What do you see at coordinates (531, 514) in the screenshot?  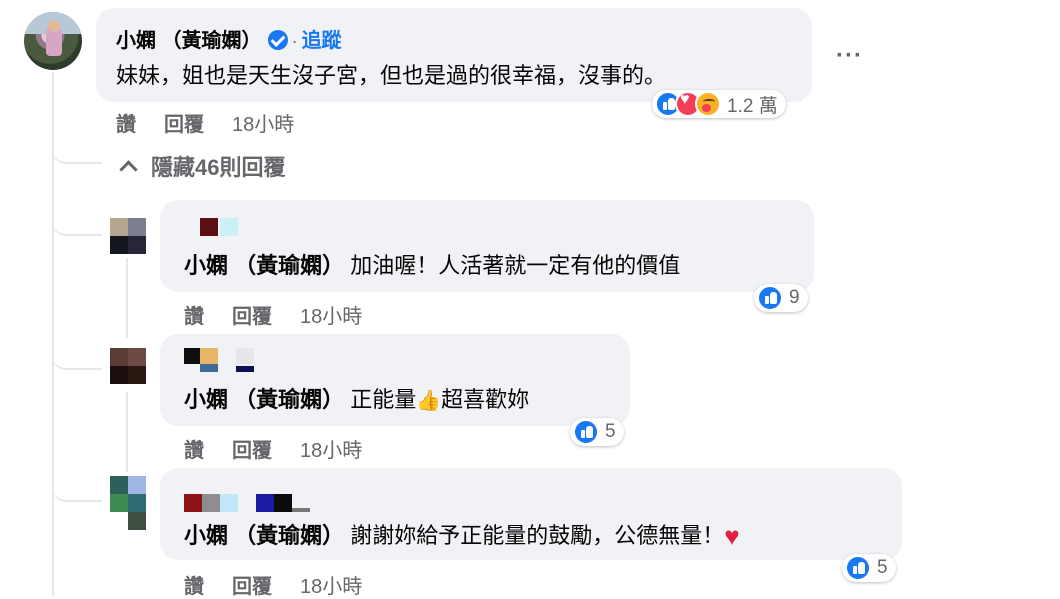 I see `reply-bubble: 小嫻 （黃瑜嫻） 謝謝妳給予正能量的鼓勵，公德無量！♥` at bounding box center [531, 514].